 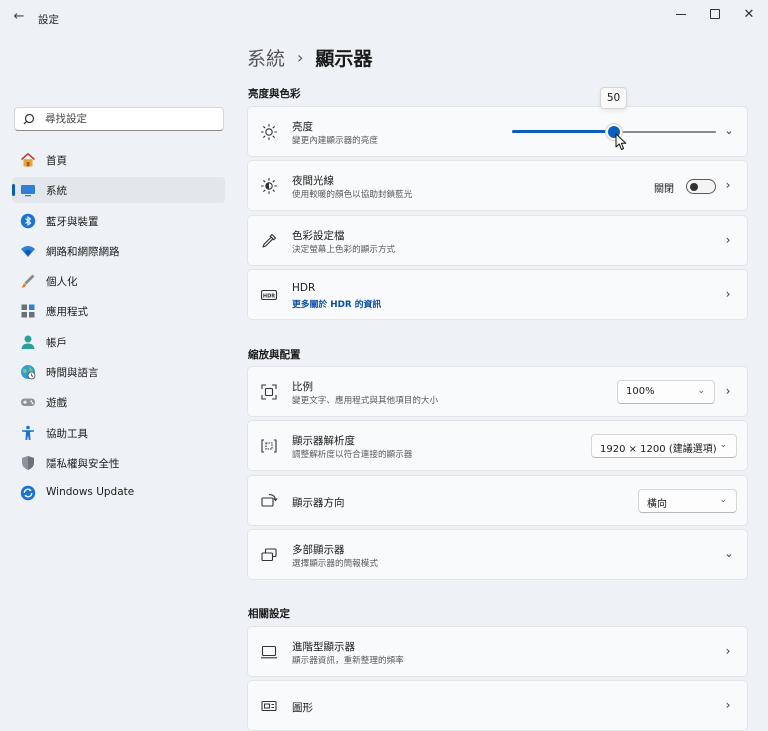 I want to click on orientation-title: 顯示器方向, so click(x=318, y=503).